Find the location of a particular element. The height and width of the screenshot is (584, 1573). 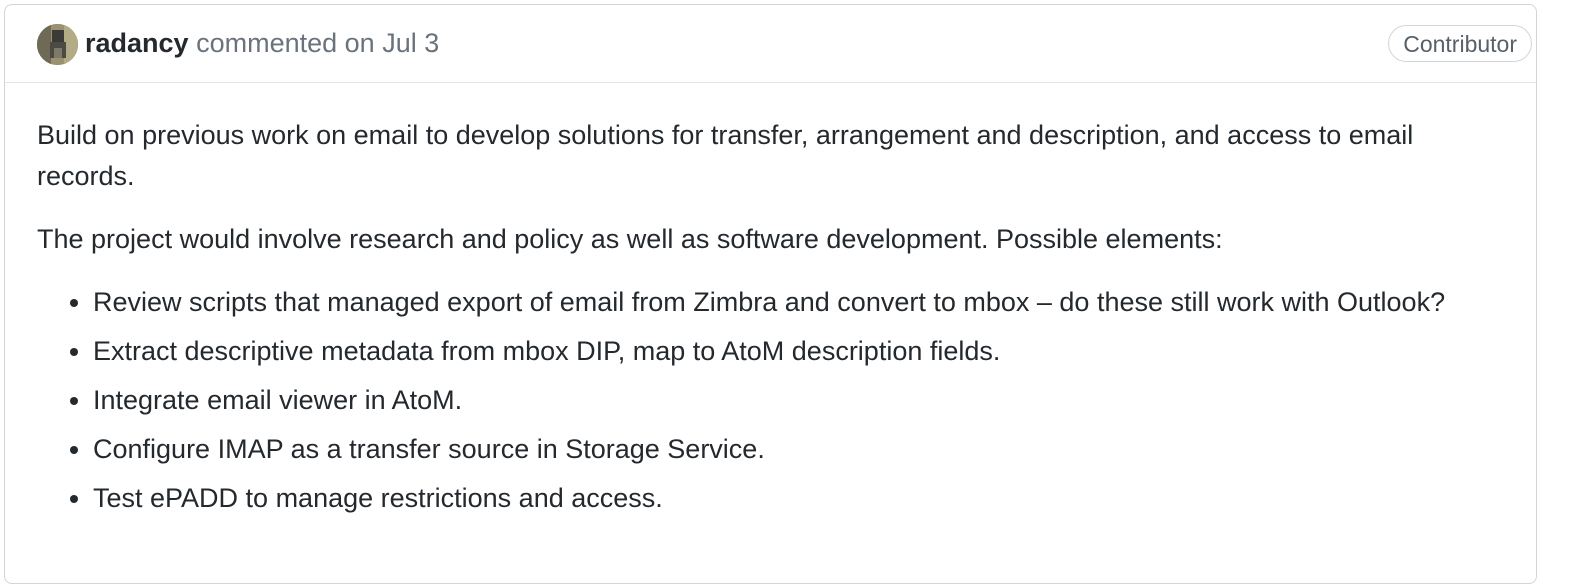

role-badge: Contributor is located at coordinates (1460, 43).